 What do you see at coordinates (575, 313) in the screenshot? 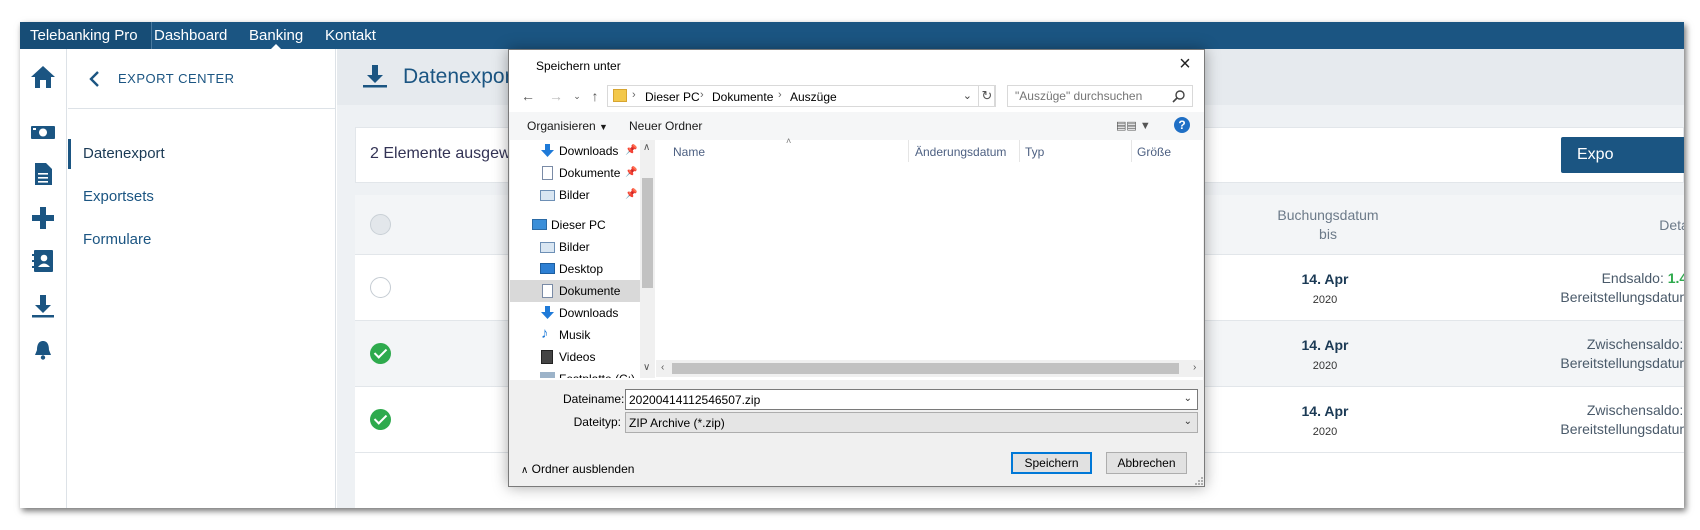
I see `tree-item-downloads: Downloads` at bounding box center [575, 313].